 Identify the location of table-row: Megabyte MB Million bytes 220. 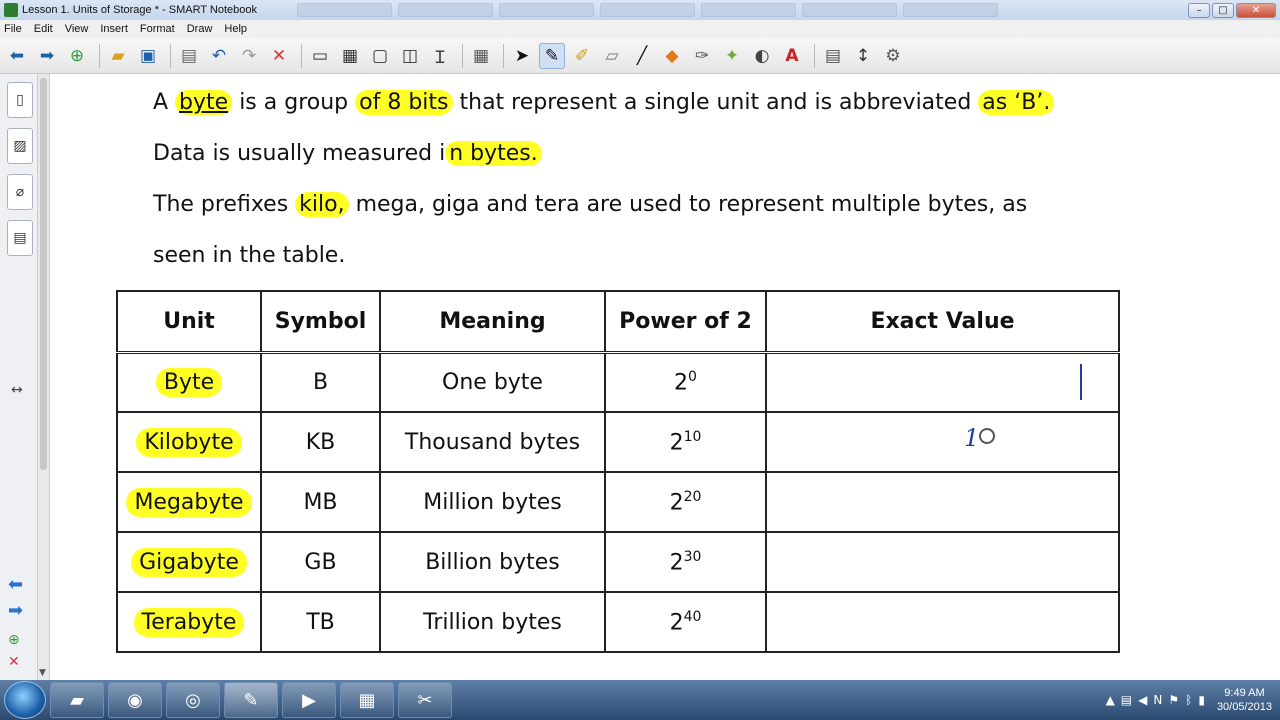
(618, 502).